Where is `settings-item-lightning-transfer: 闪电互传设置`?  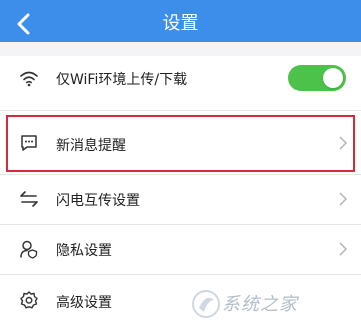 settings-item-lightning-transfer: 闪电互传设置 is located at coordinates (180, 199).